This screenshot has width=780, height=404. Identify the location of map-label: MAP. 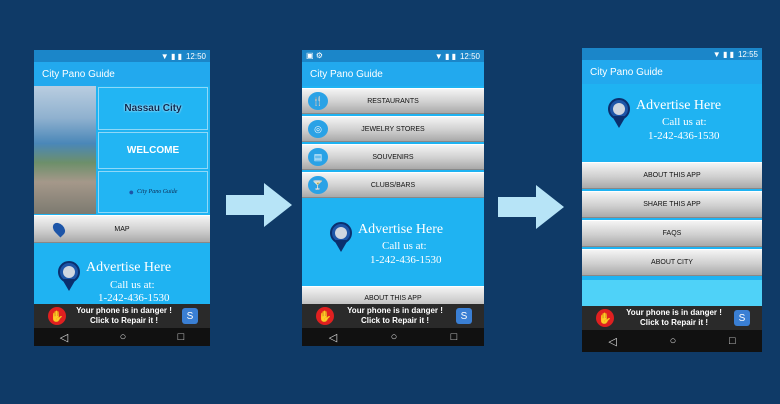
(122, 229).